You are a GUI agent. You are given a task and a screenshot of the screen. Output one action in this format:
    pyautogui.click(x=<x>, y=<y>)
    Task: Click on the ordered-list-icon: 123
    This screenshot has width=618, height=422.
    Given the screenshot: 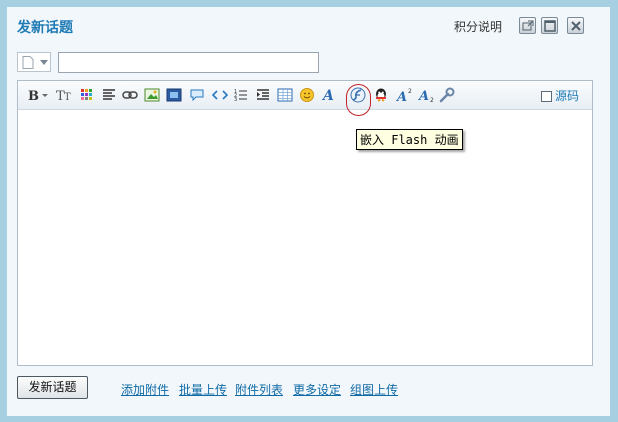 What is the action you would take?
    pyautogui.click(x=240, y=96)
    